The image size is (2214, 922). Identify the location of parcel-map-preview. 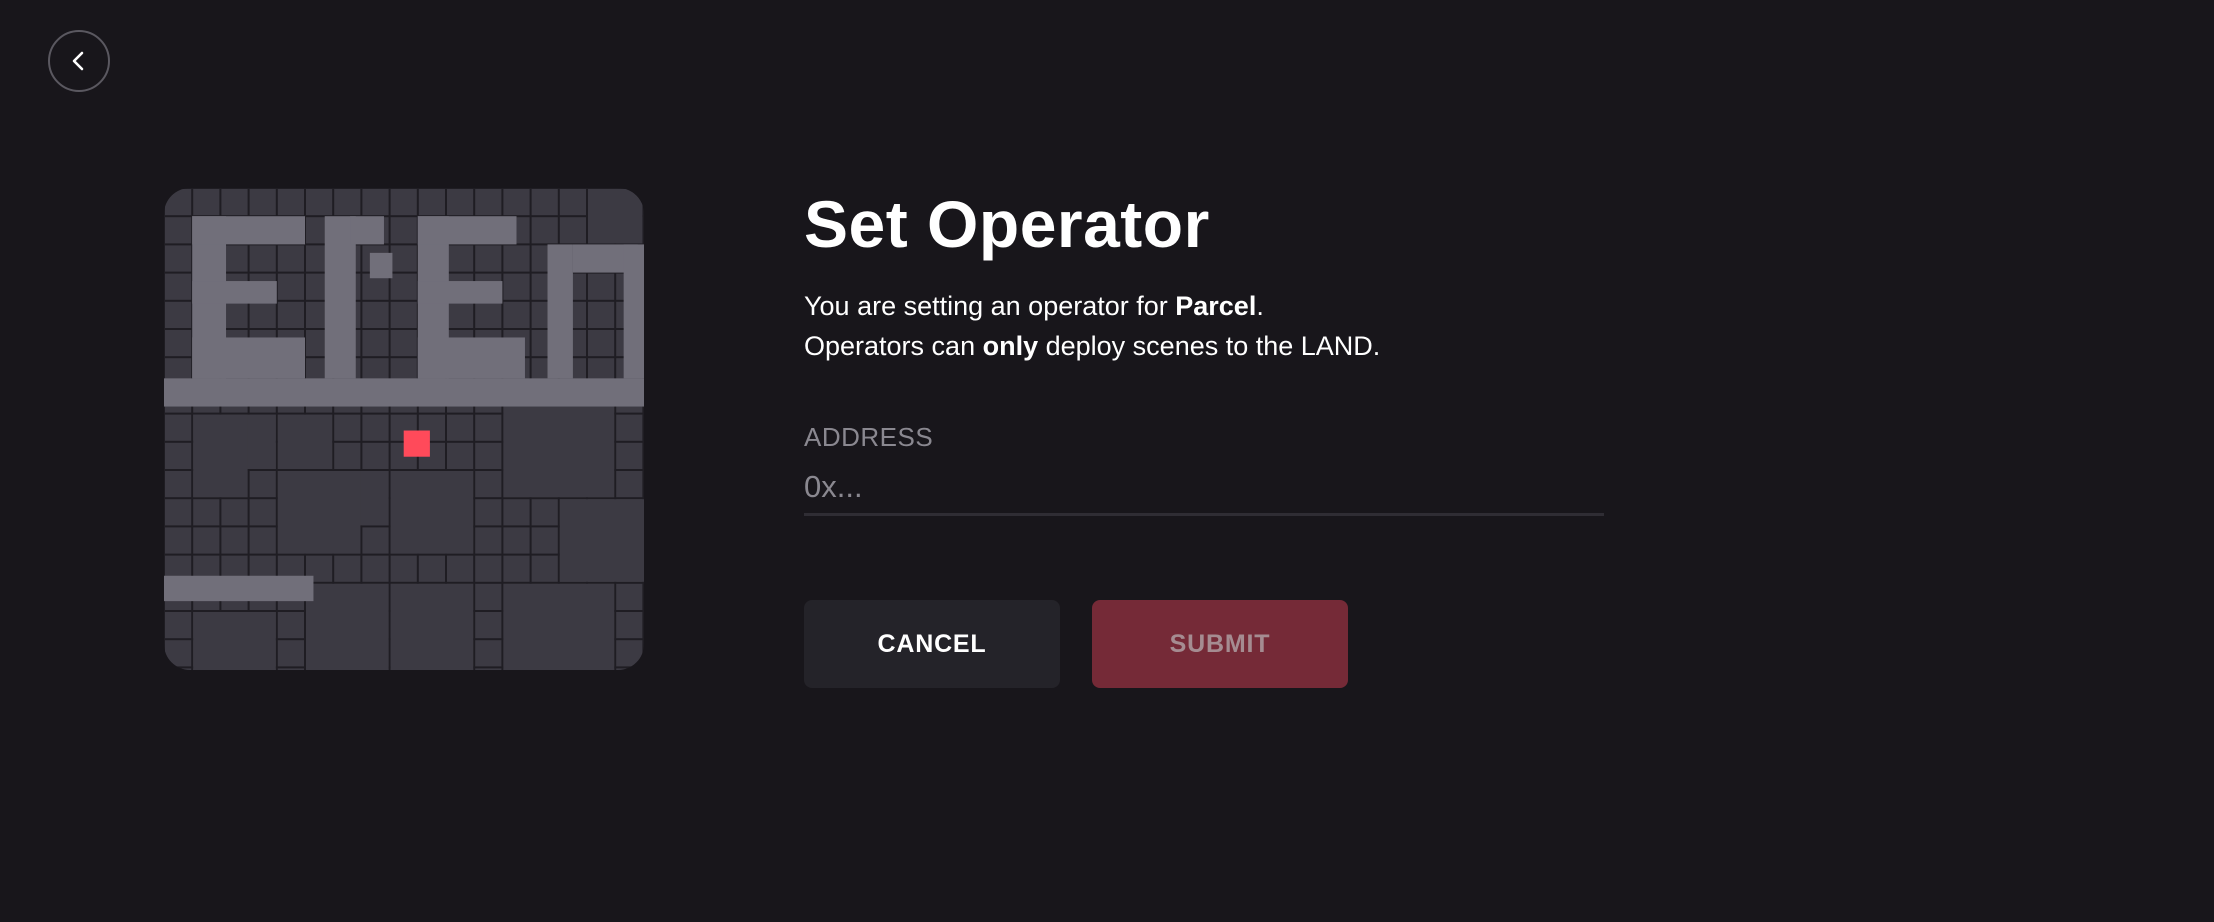
(404, 429).